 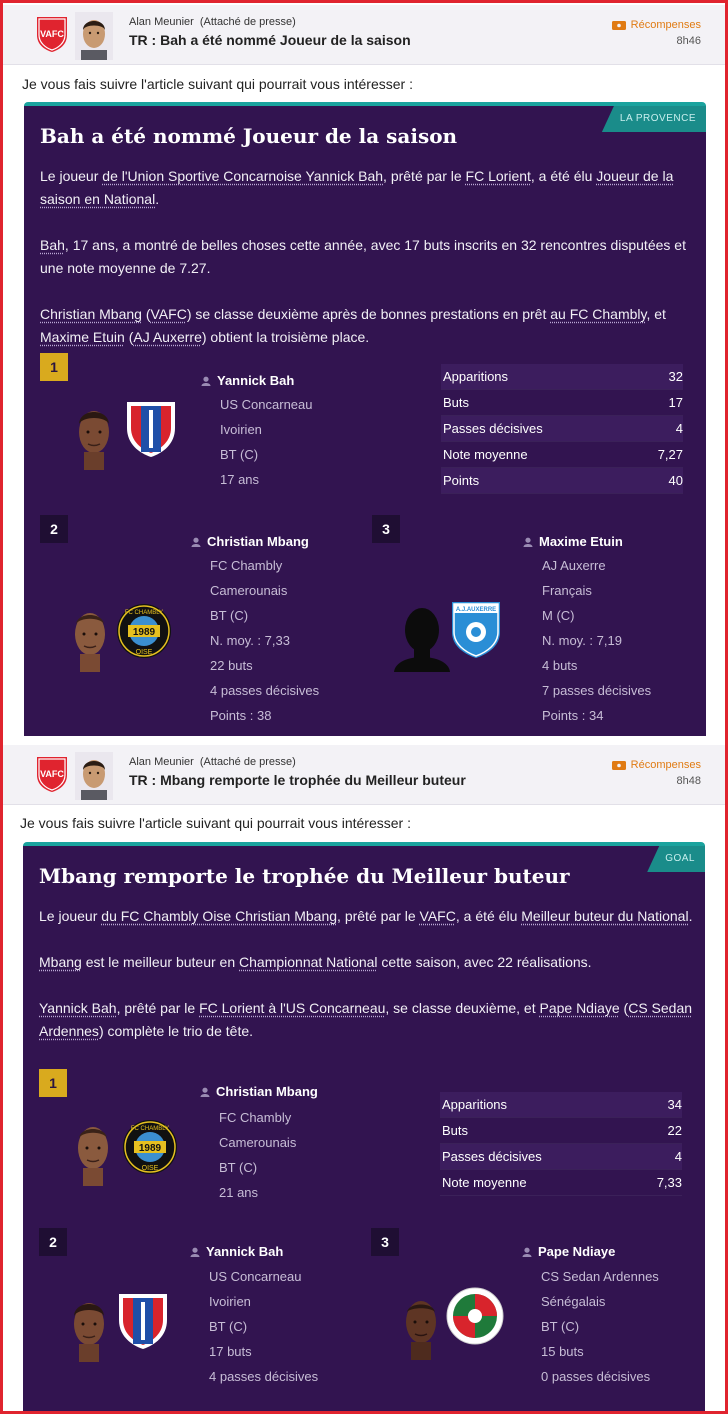 I want to click on competition-link: Championnat National, so click(x=308, y=962).